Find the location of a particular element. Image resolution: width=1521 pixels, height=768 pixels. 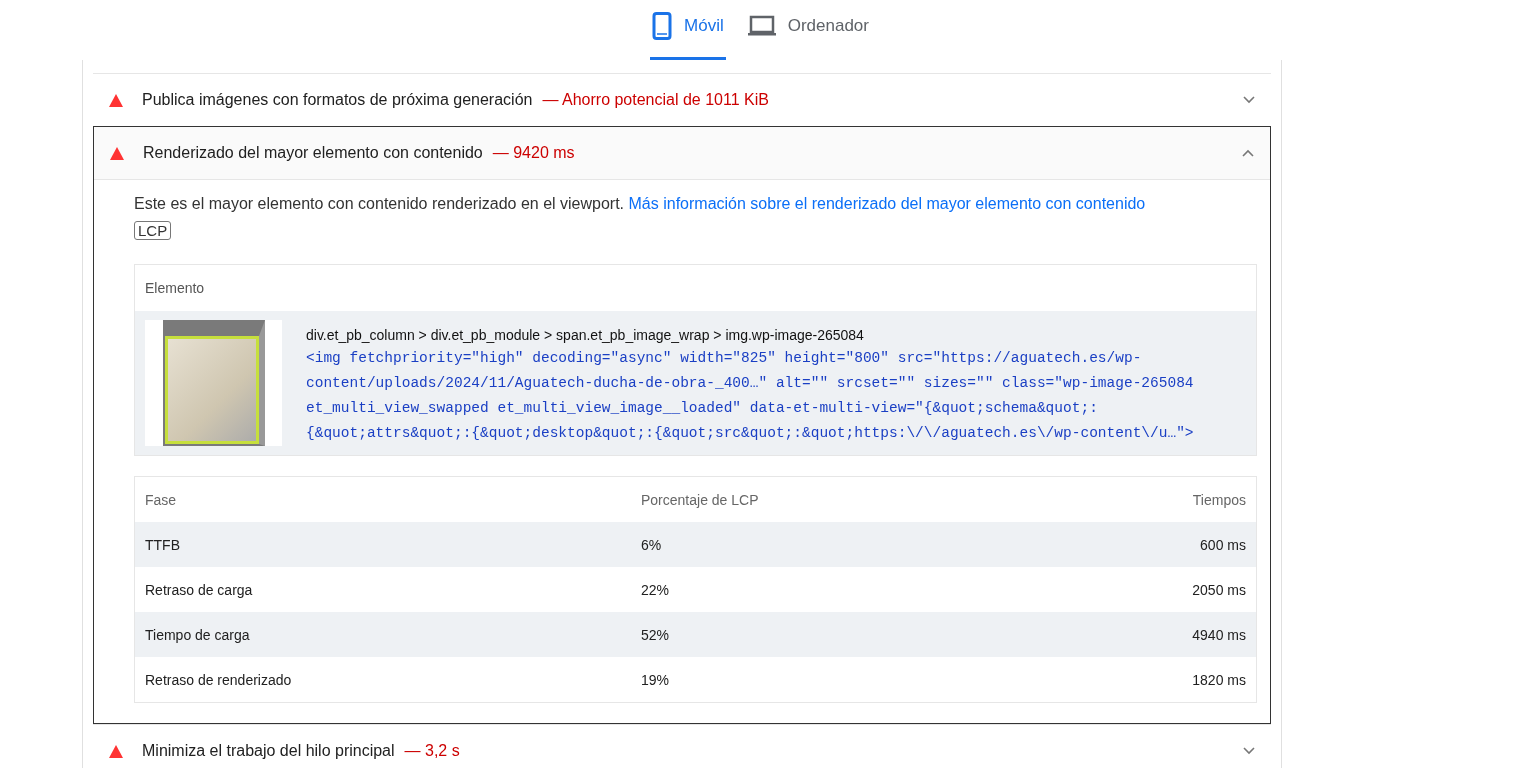

table-cell-text: Tiempo de carga is located at coordinates (198, 634).